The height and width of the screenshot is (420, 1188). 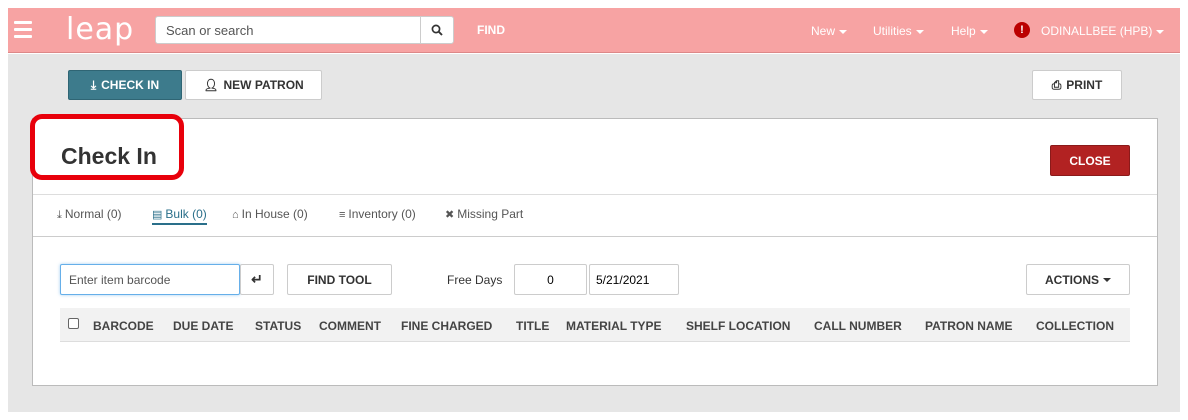 I want to click on tab-in-house: ⌂ In House (0), so click(x=270, y=214).